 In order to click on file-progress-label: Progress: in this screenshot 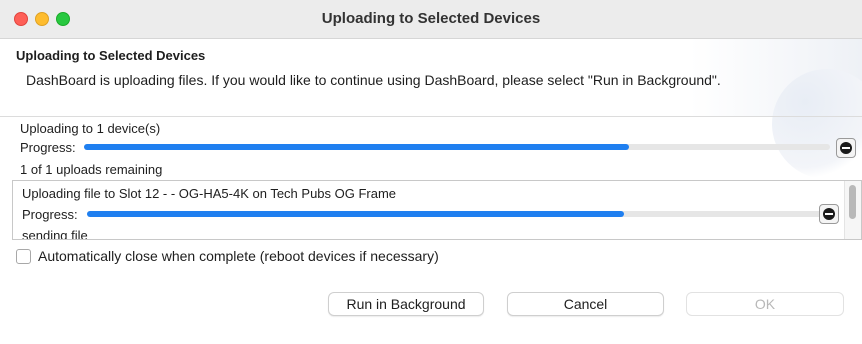, I will do `click(50, 214)`.